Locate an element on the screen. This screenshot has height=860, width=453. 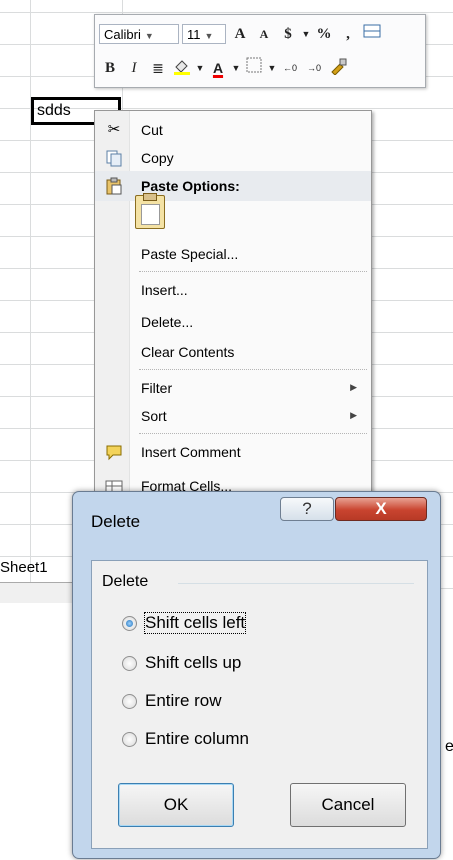
menu-item-label: Copy is located at coordinates (157, 158).